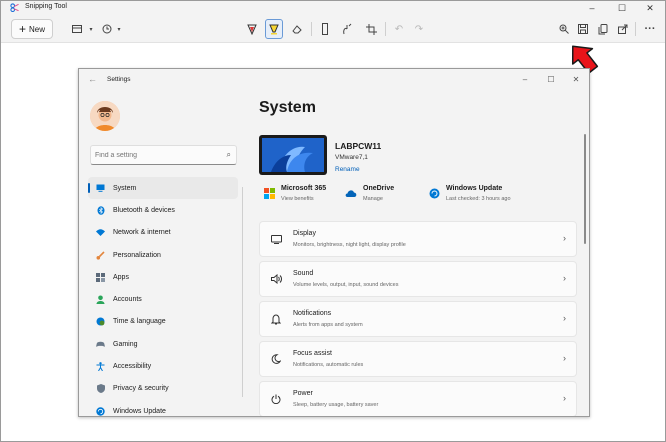 The height and width of the screenshot is (442, 666). Describe the element at coordinates (276, 359) in the screenshot. I see `moon-icon` at that location.